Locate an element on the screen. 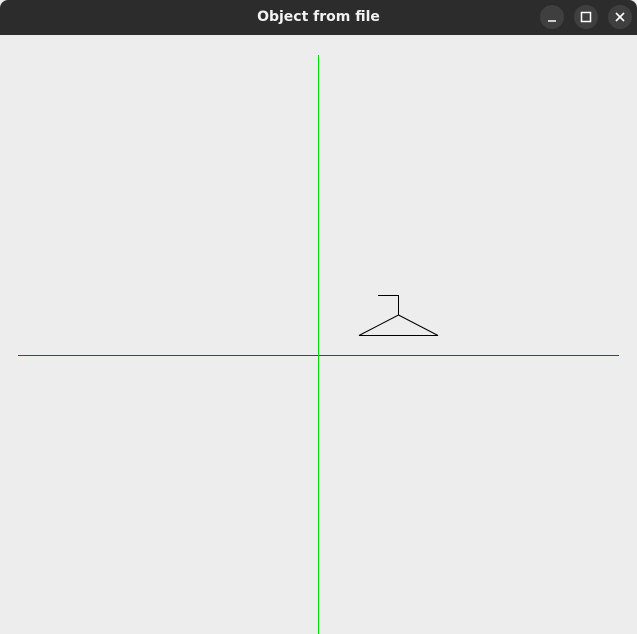 This screenshot has width=637, height=634. title-bar: Object from file is located at coordinates (318, 17).